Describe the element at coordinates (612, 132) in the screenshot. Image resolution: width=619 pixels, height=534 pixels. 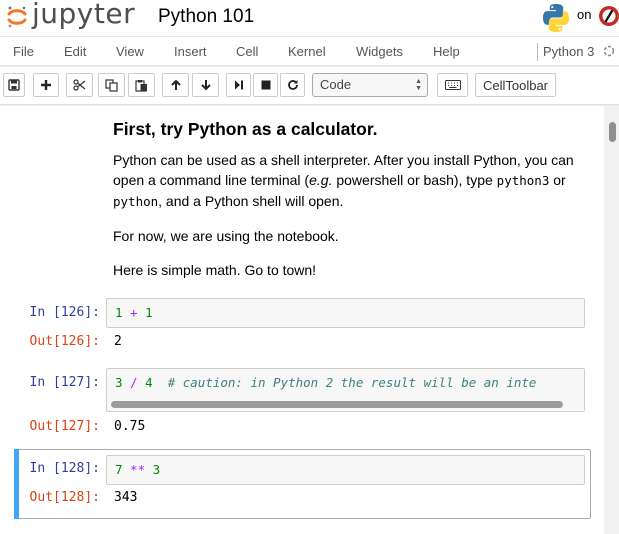
I see `scrollbar-thumb` at that location.